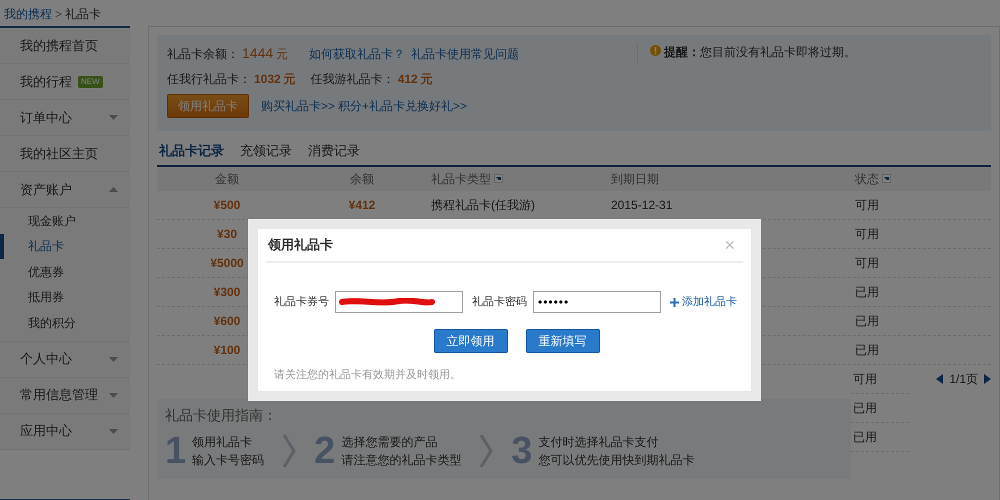  I want to click on dialog-title: 领用礼品卡, so click(300, 245).